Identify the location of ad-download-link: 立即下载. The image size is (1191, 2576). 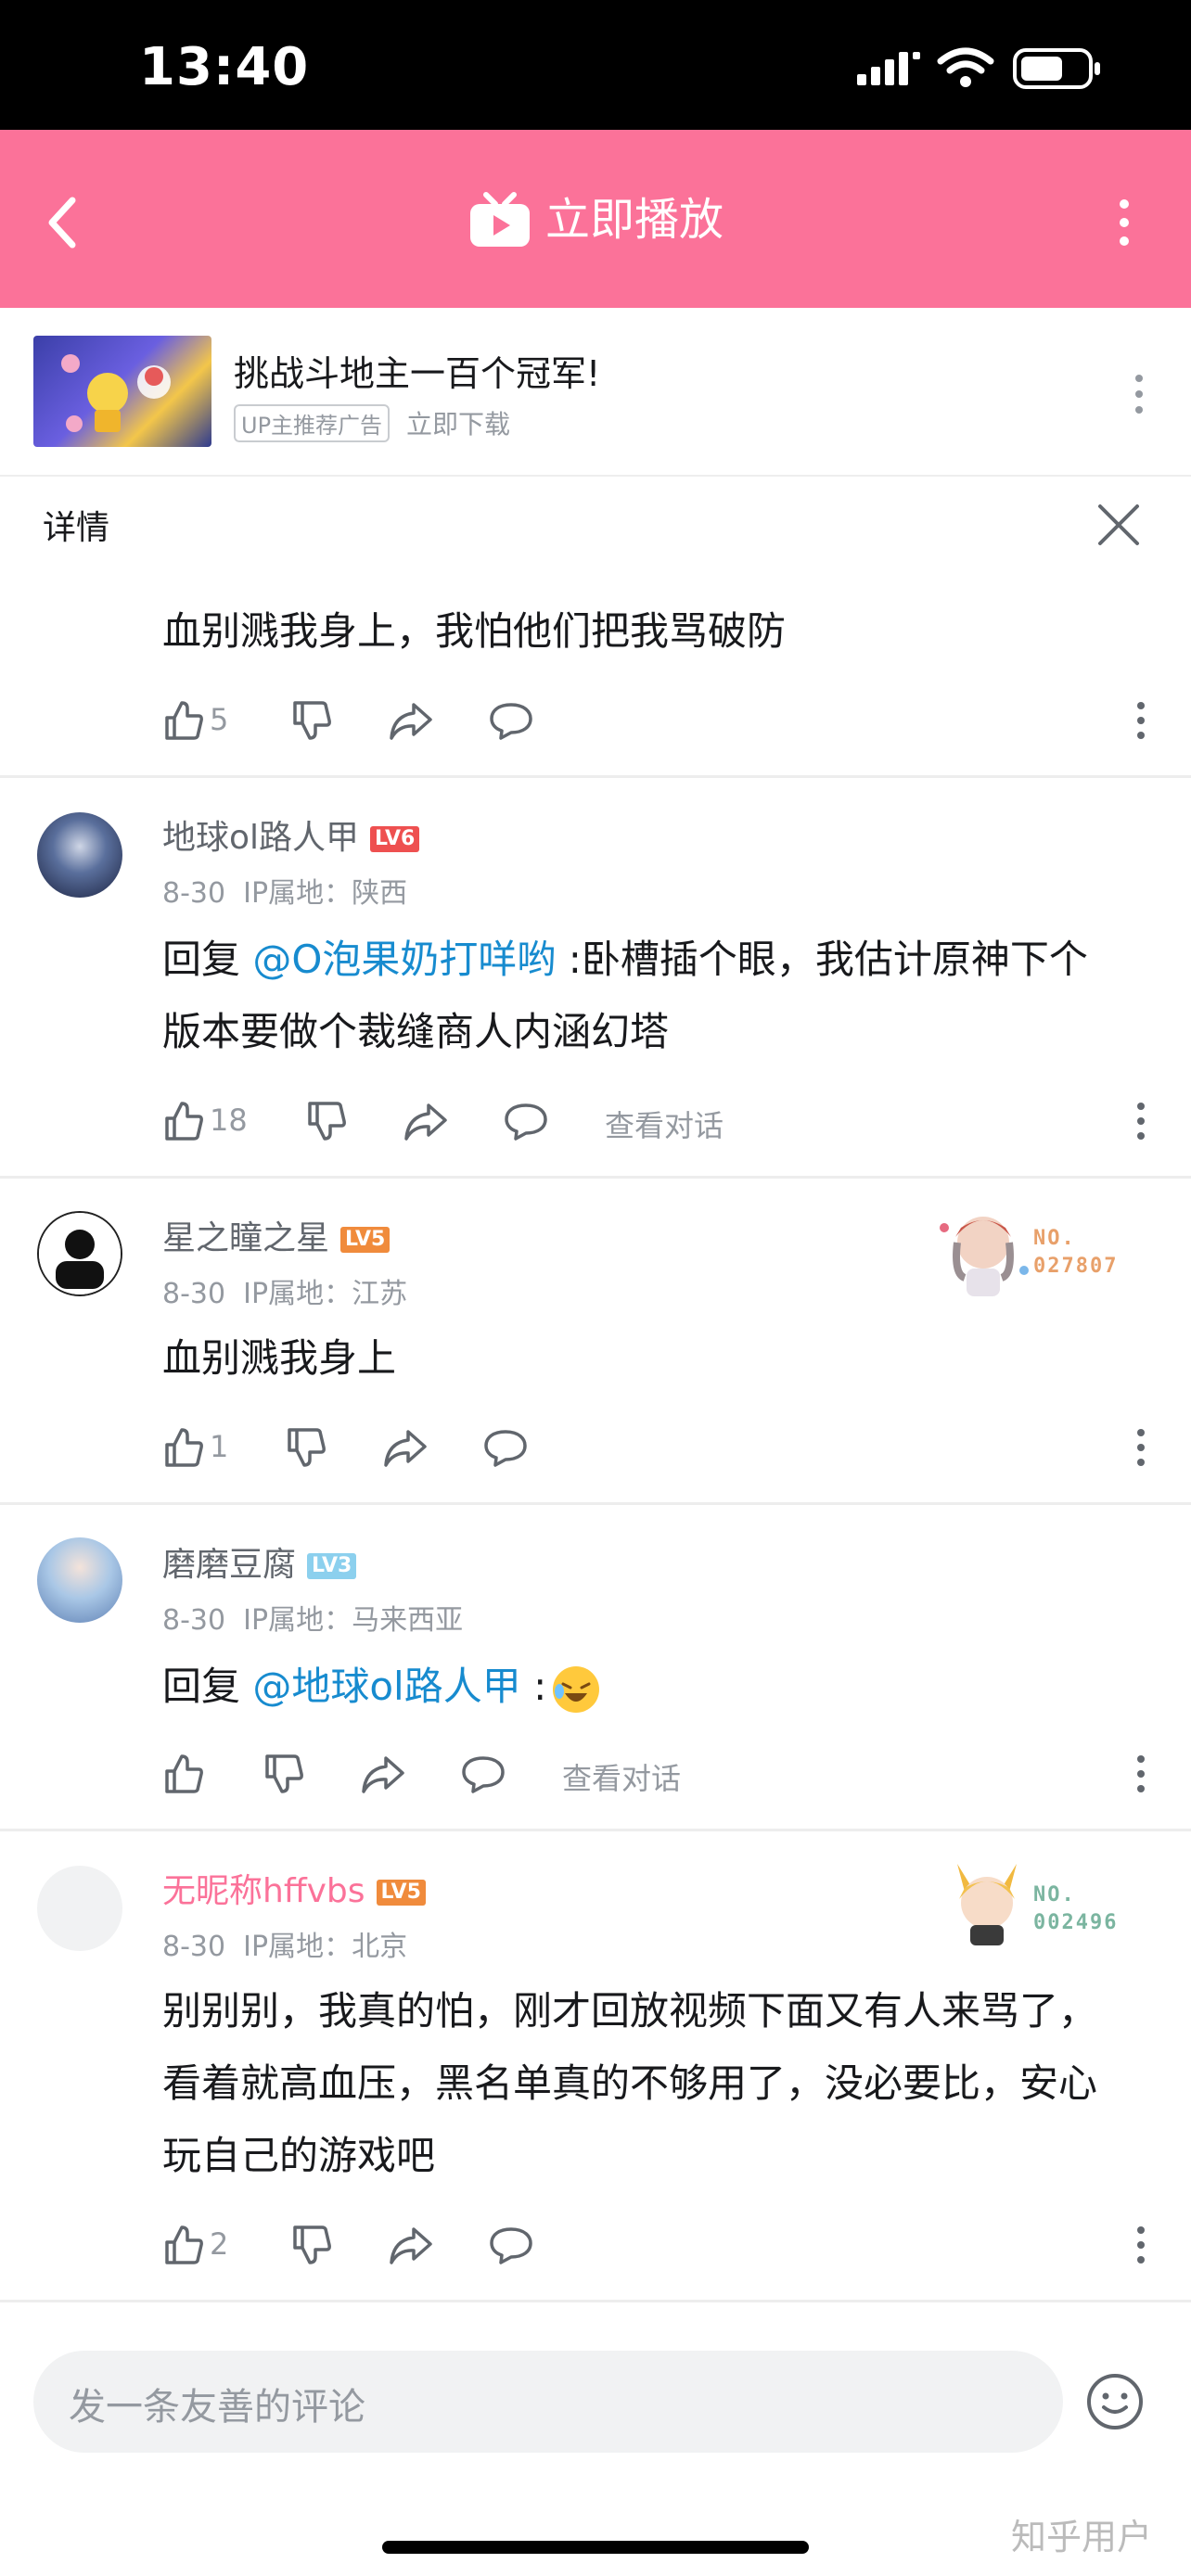
(458, 423).